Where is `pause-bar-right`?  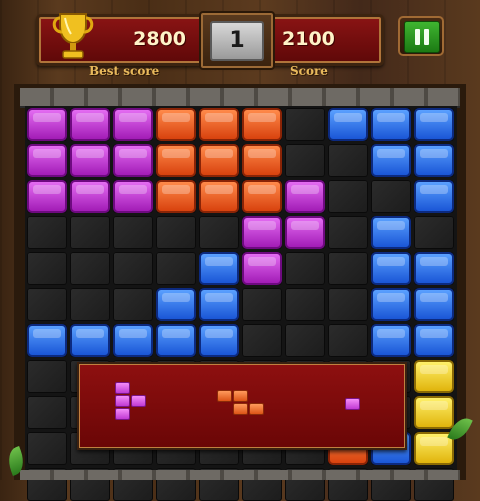
pause-bar-right is located at coordinates (426, 37).